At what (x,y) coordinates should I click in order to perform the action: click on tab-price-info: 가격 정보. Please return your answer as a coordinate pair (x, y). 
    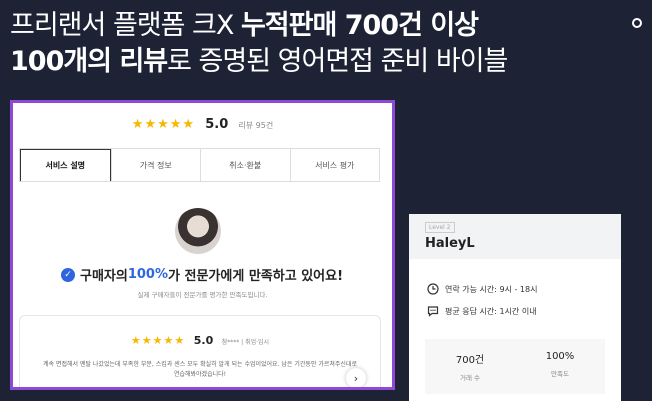
    Looking at the image, I should click on (155, 165).